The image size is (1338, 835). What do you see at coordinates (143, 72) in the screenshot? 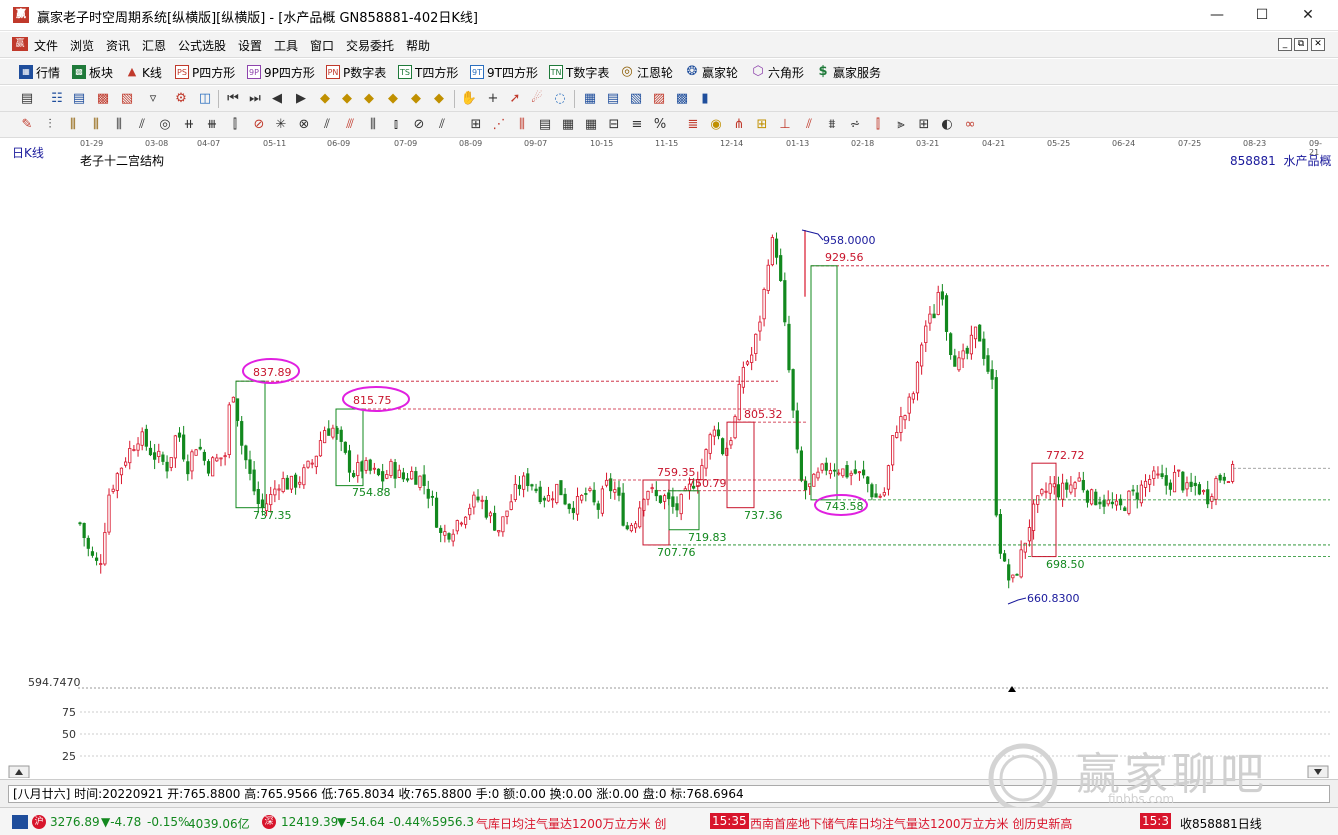
I see `toolbar-kline: ▲ K线` at bounding box center [143, 72].